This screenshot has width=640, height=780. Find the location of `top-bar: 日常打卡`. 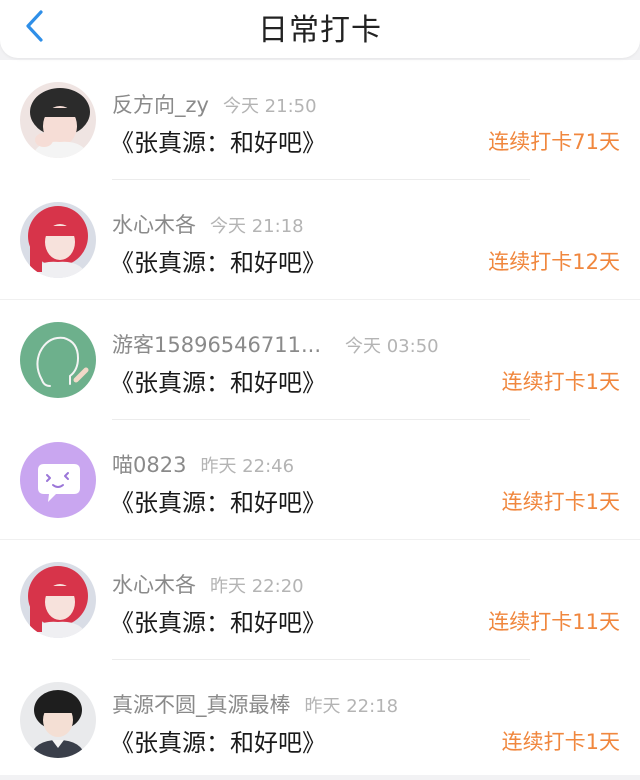

top-bar: 日常打卡 is located at coordinates (320, 29).